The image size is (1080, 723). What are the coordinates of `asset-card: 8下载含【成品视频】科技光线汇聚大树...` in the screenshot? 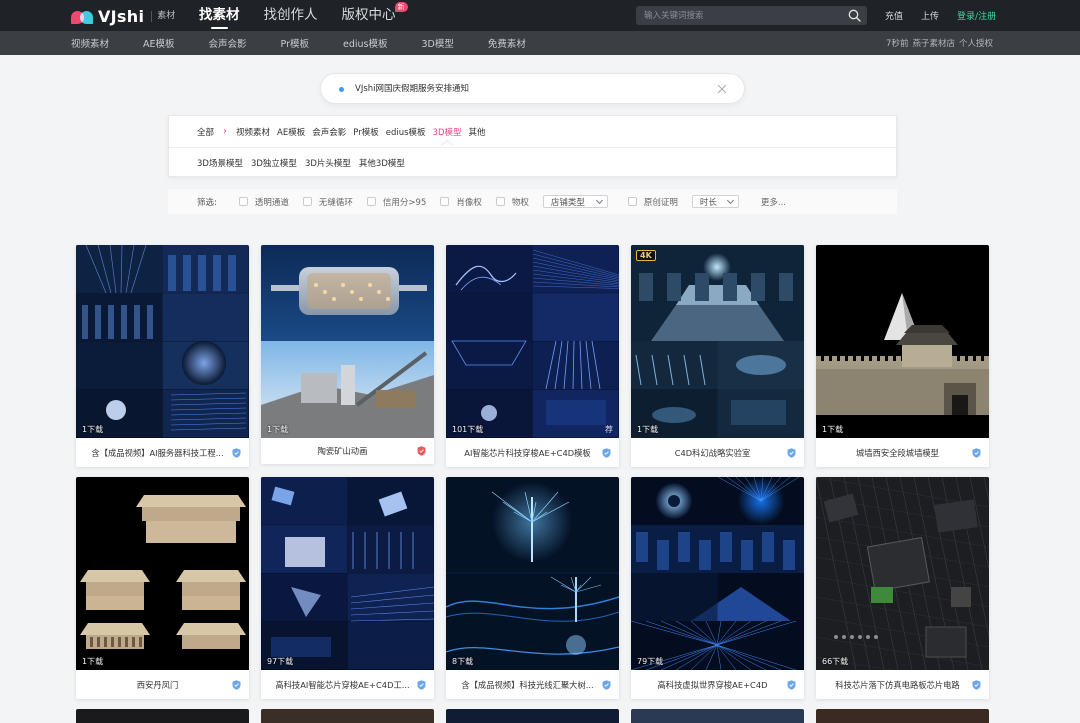 It's located at (532, 588).